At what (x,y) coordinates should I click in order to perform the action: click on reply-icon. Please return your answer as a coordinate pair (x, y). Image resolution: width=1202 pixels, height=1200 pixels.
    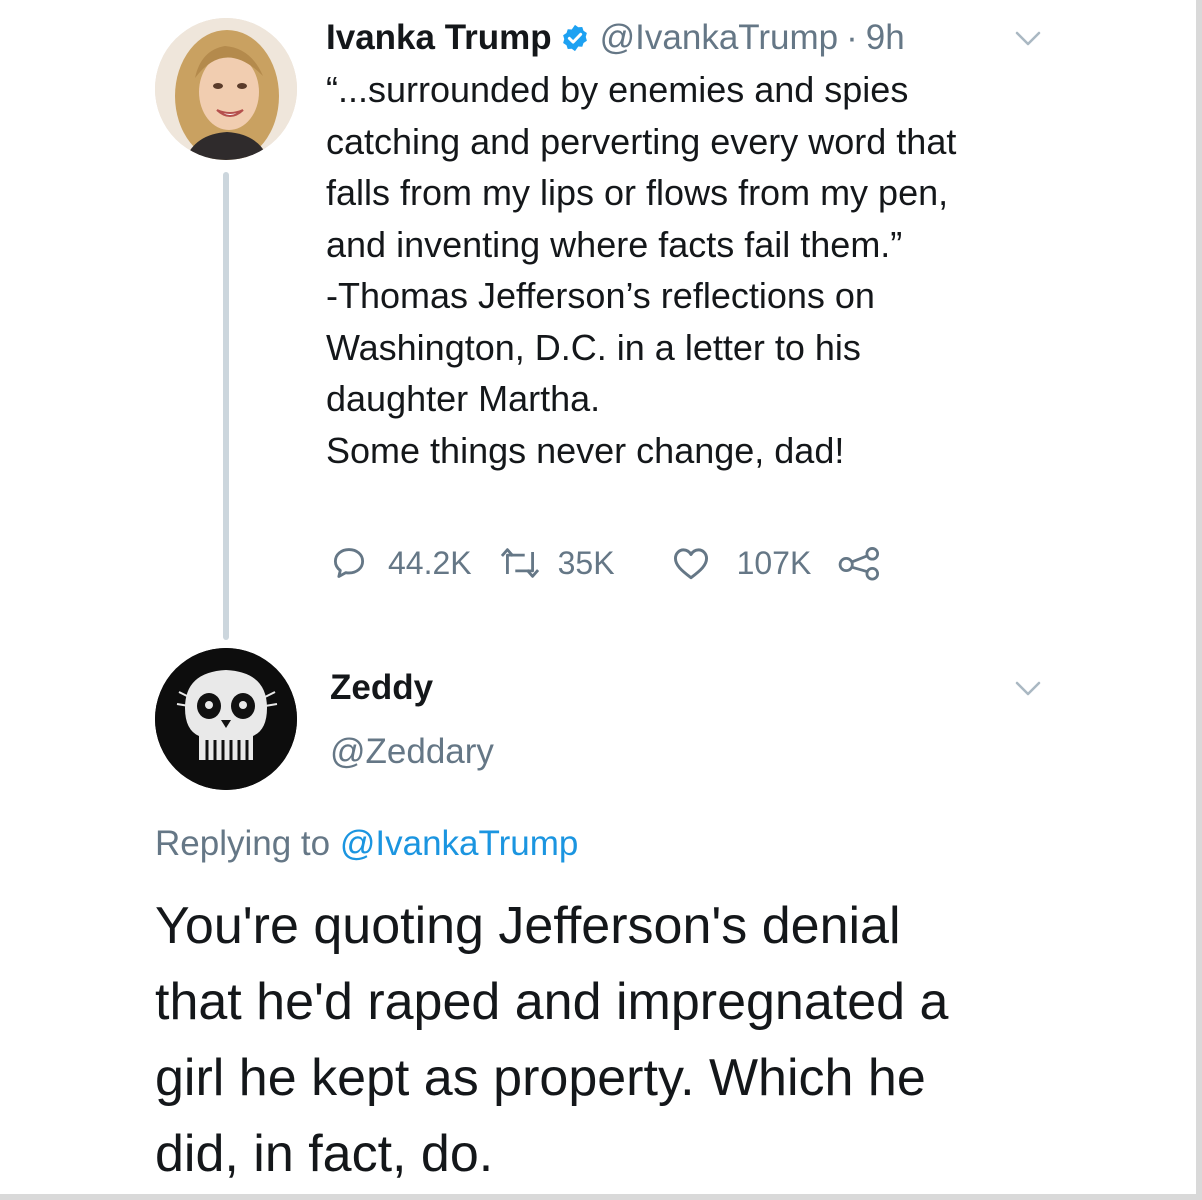
    Looking at the image, I should click on (349, 563).